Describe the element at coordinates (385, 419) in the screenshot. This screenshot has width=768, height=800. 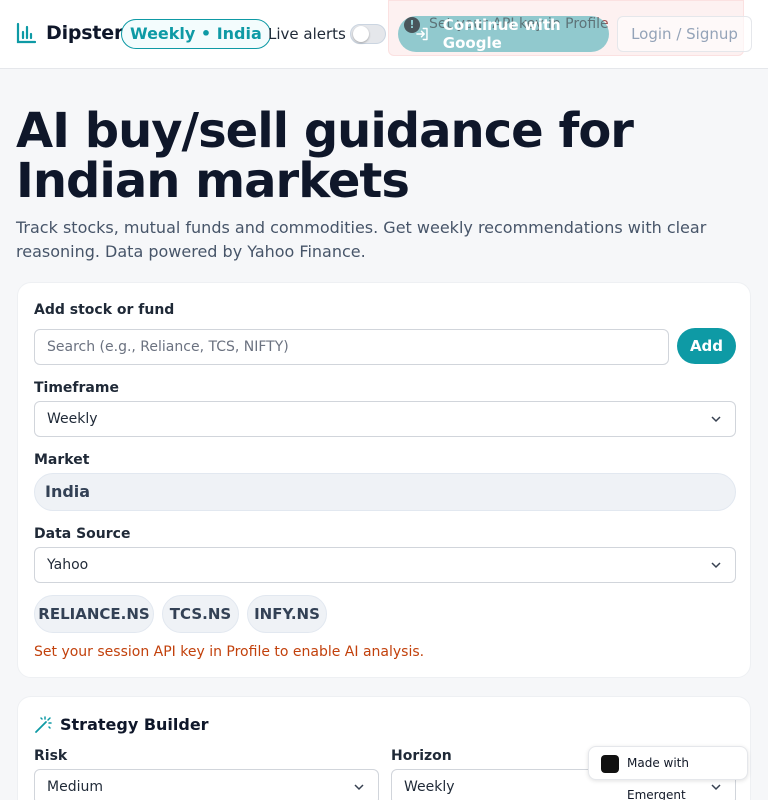
I see `timeframe-select: Weekly` at that location.